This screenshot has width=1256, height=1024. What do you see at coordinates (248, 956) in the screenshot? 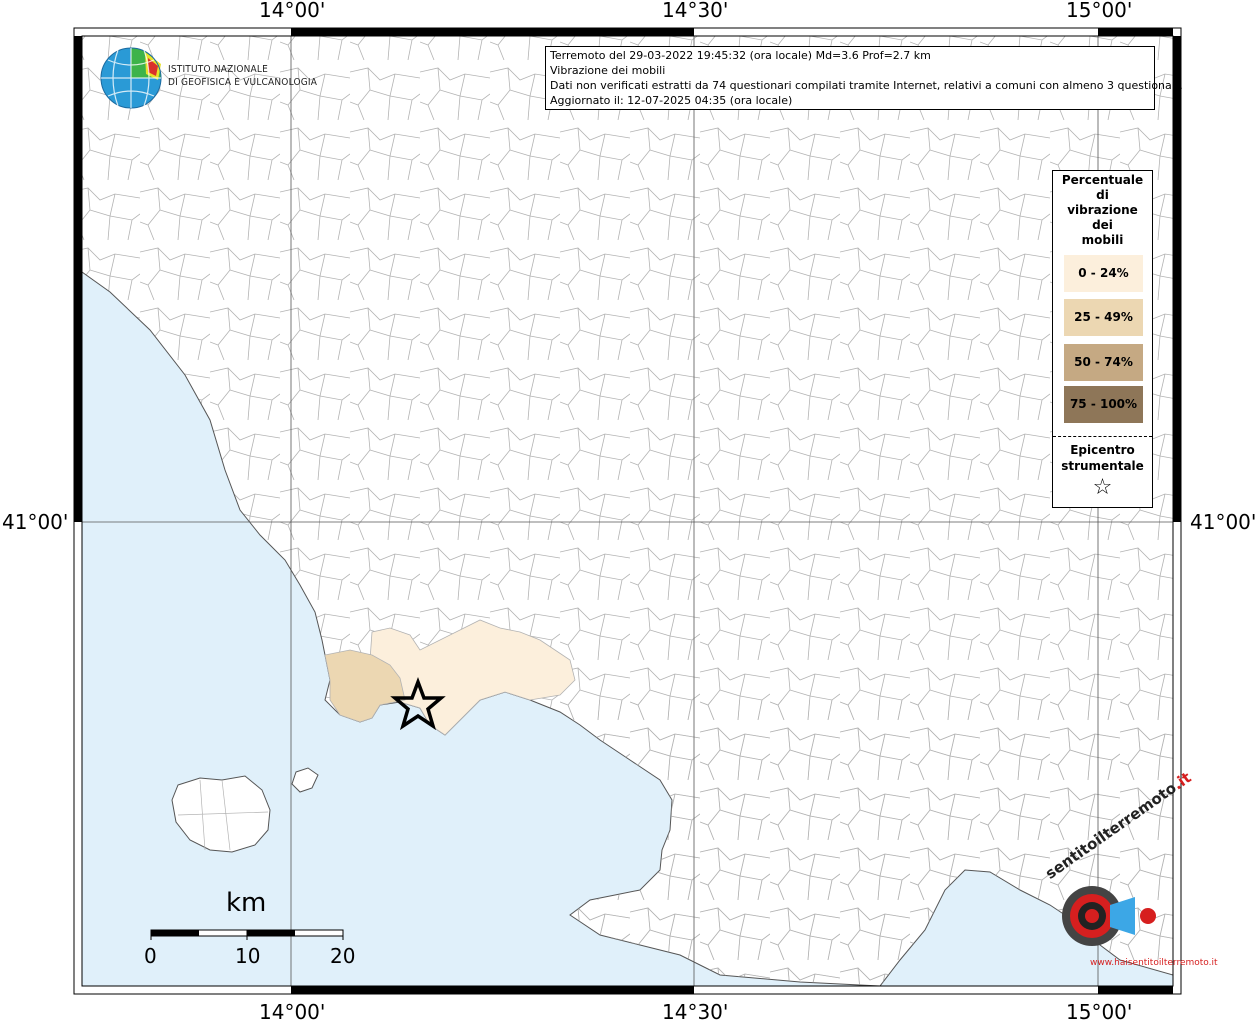
I see `scale-tick-10: 10` at bounding box center [248, 956].